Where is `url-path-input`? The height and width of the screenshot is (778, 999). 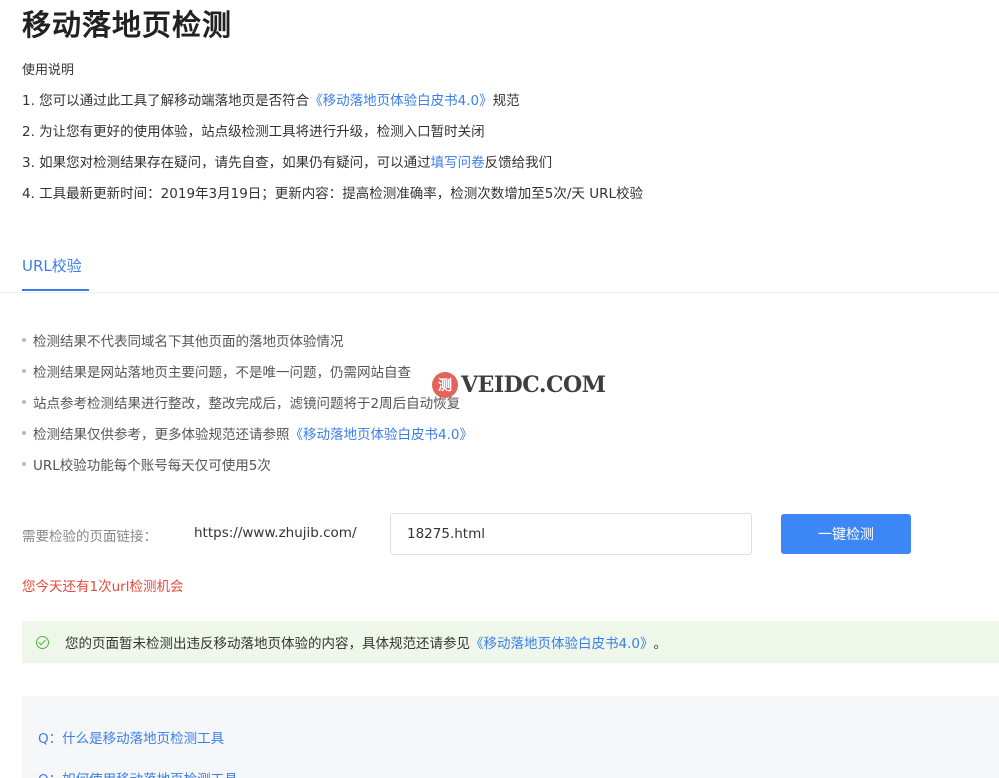
url-path-input is located at coordinates (571, 534).